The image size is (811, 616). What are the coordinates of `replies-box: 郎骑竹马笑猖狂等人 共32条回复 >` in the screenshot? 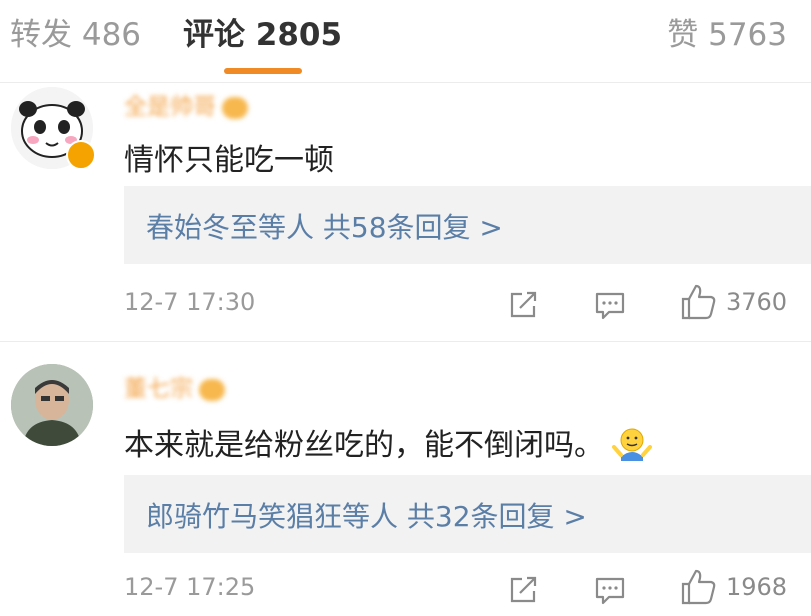 It's located at (467, 514).